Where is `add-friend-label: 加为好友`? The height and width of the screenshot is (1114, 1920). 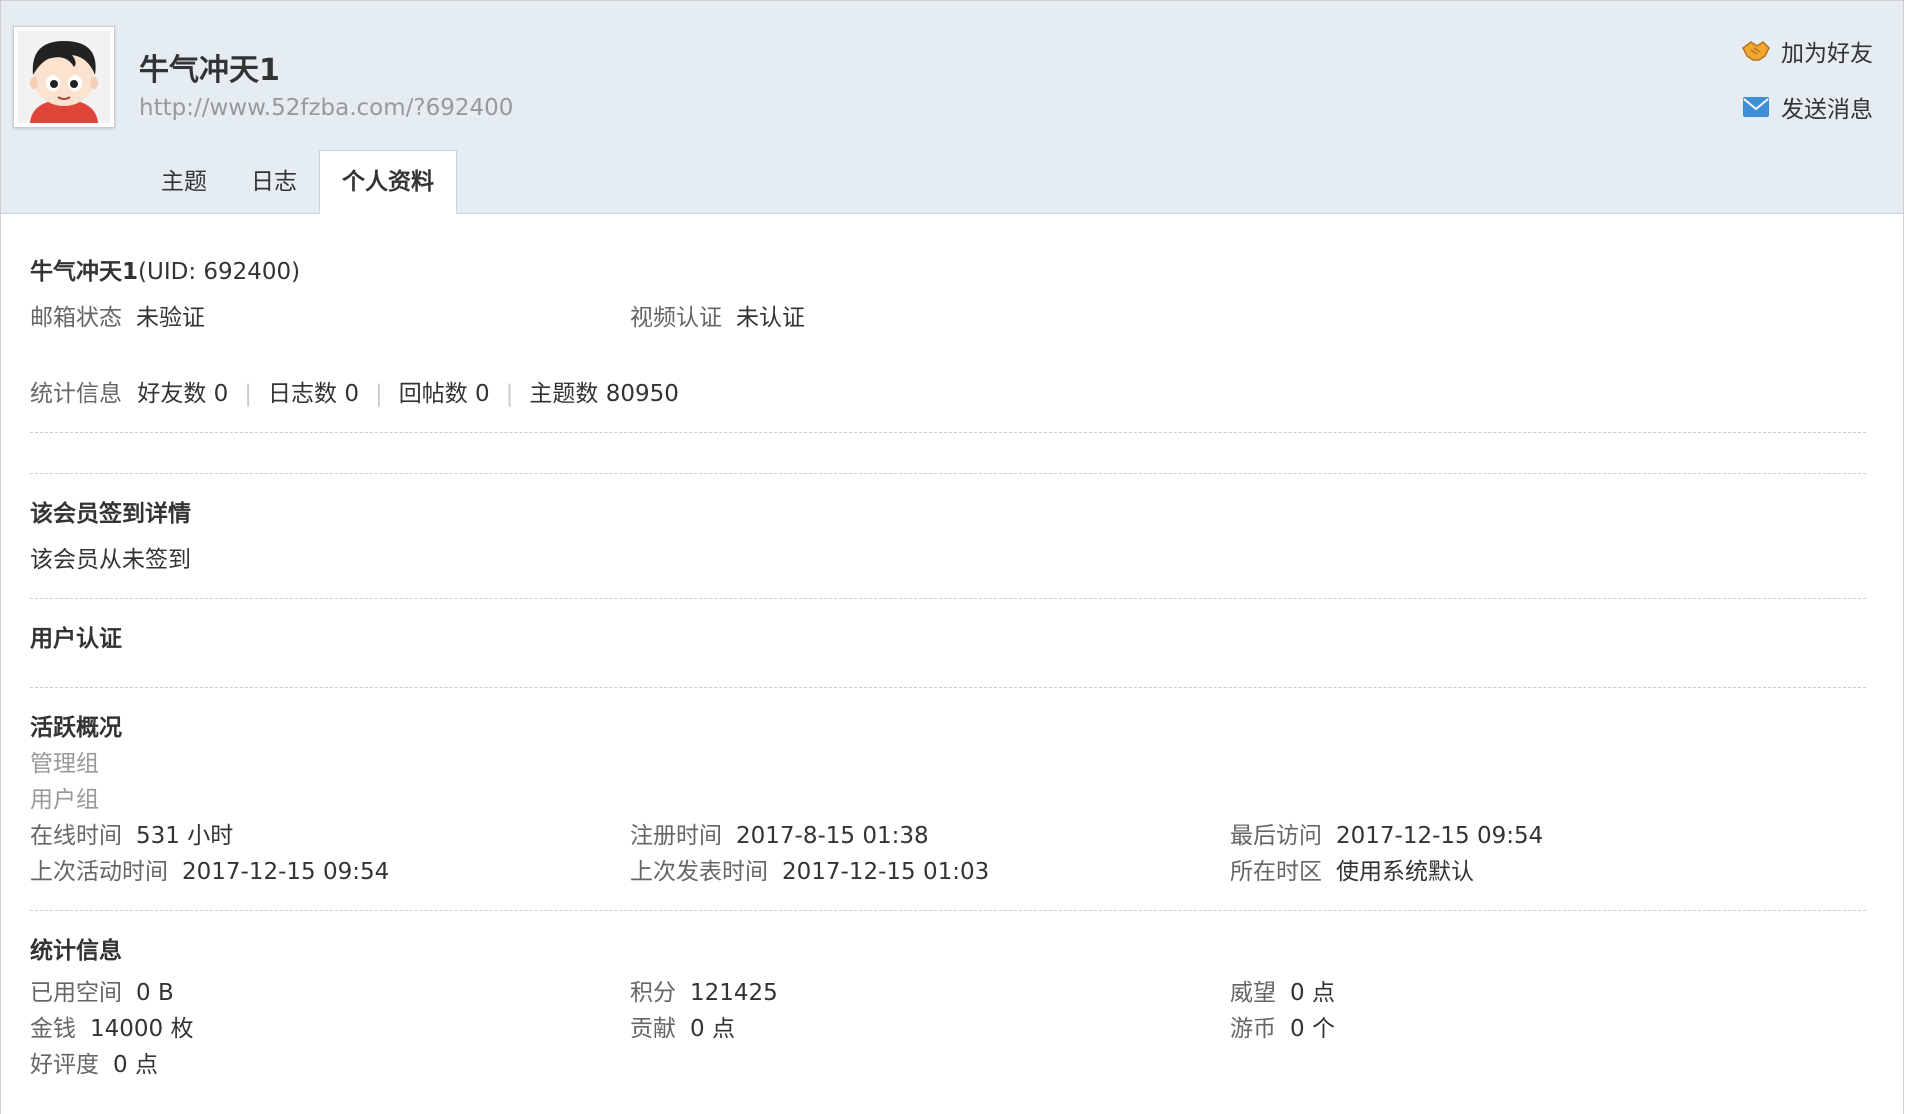
add-friend-label: 加为好友 is located at coordinates (1827, 54).